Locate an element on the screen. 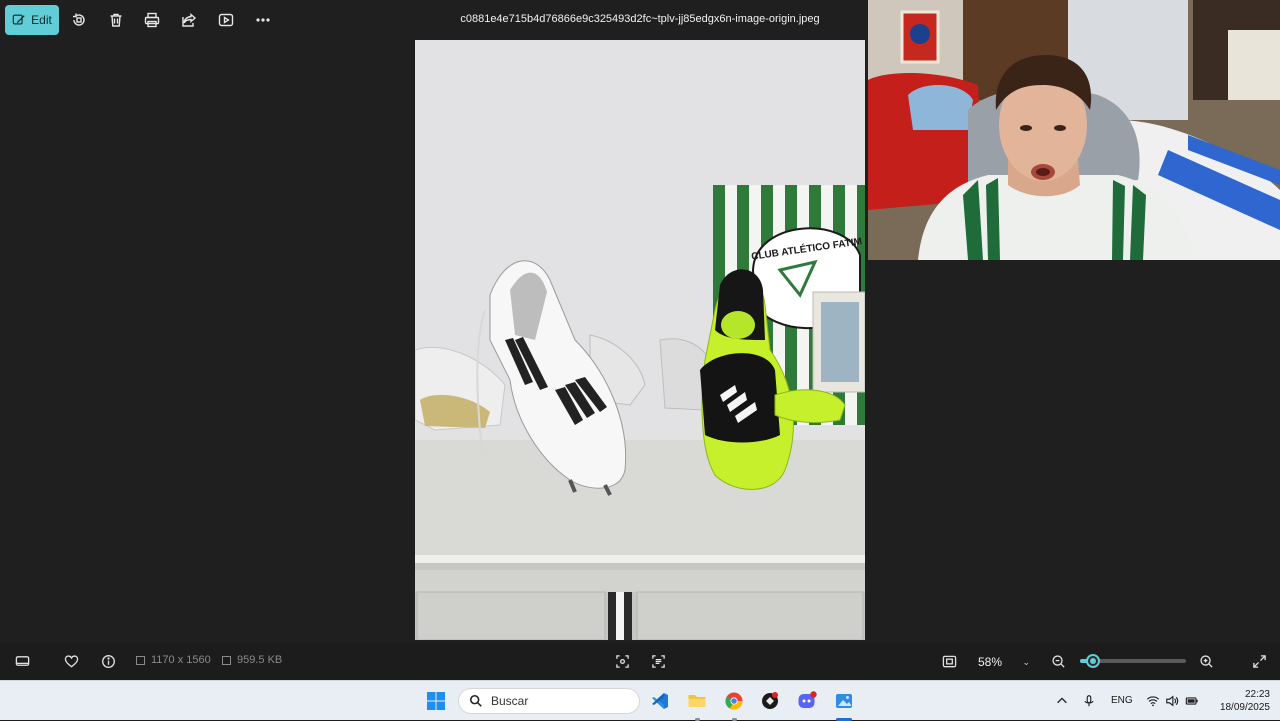  clock-date: 18/09/2025 is located at coordinates (1244, 707).